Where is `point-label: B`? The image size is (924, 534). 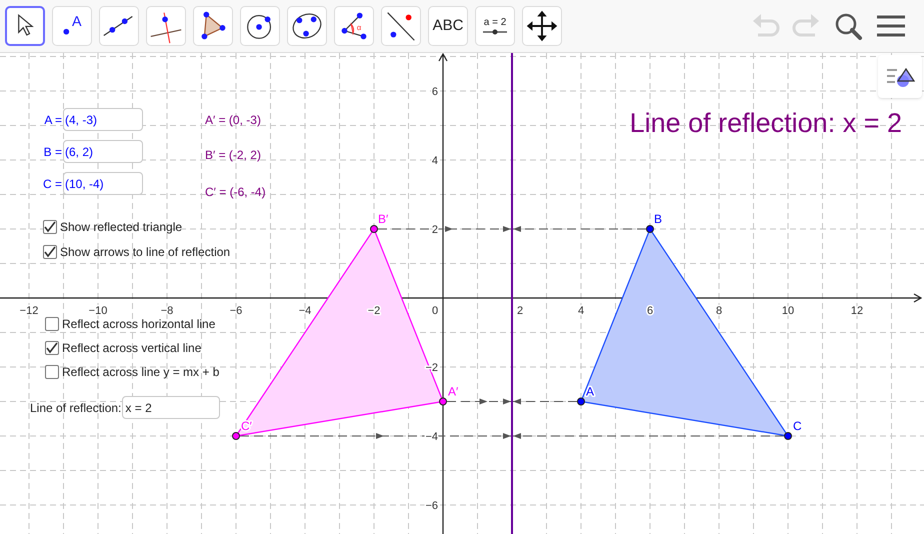 point-label: B is located at coordinates (658, 219).